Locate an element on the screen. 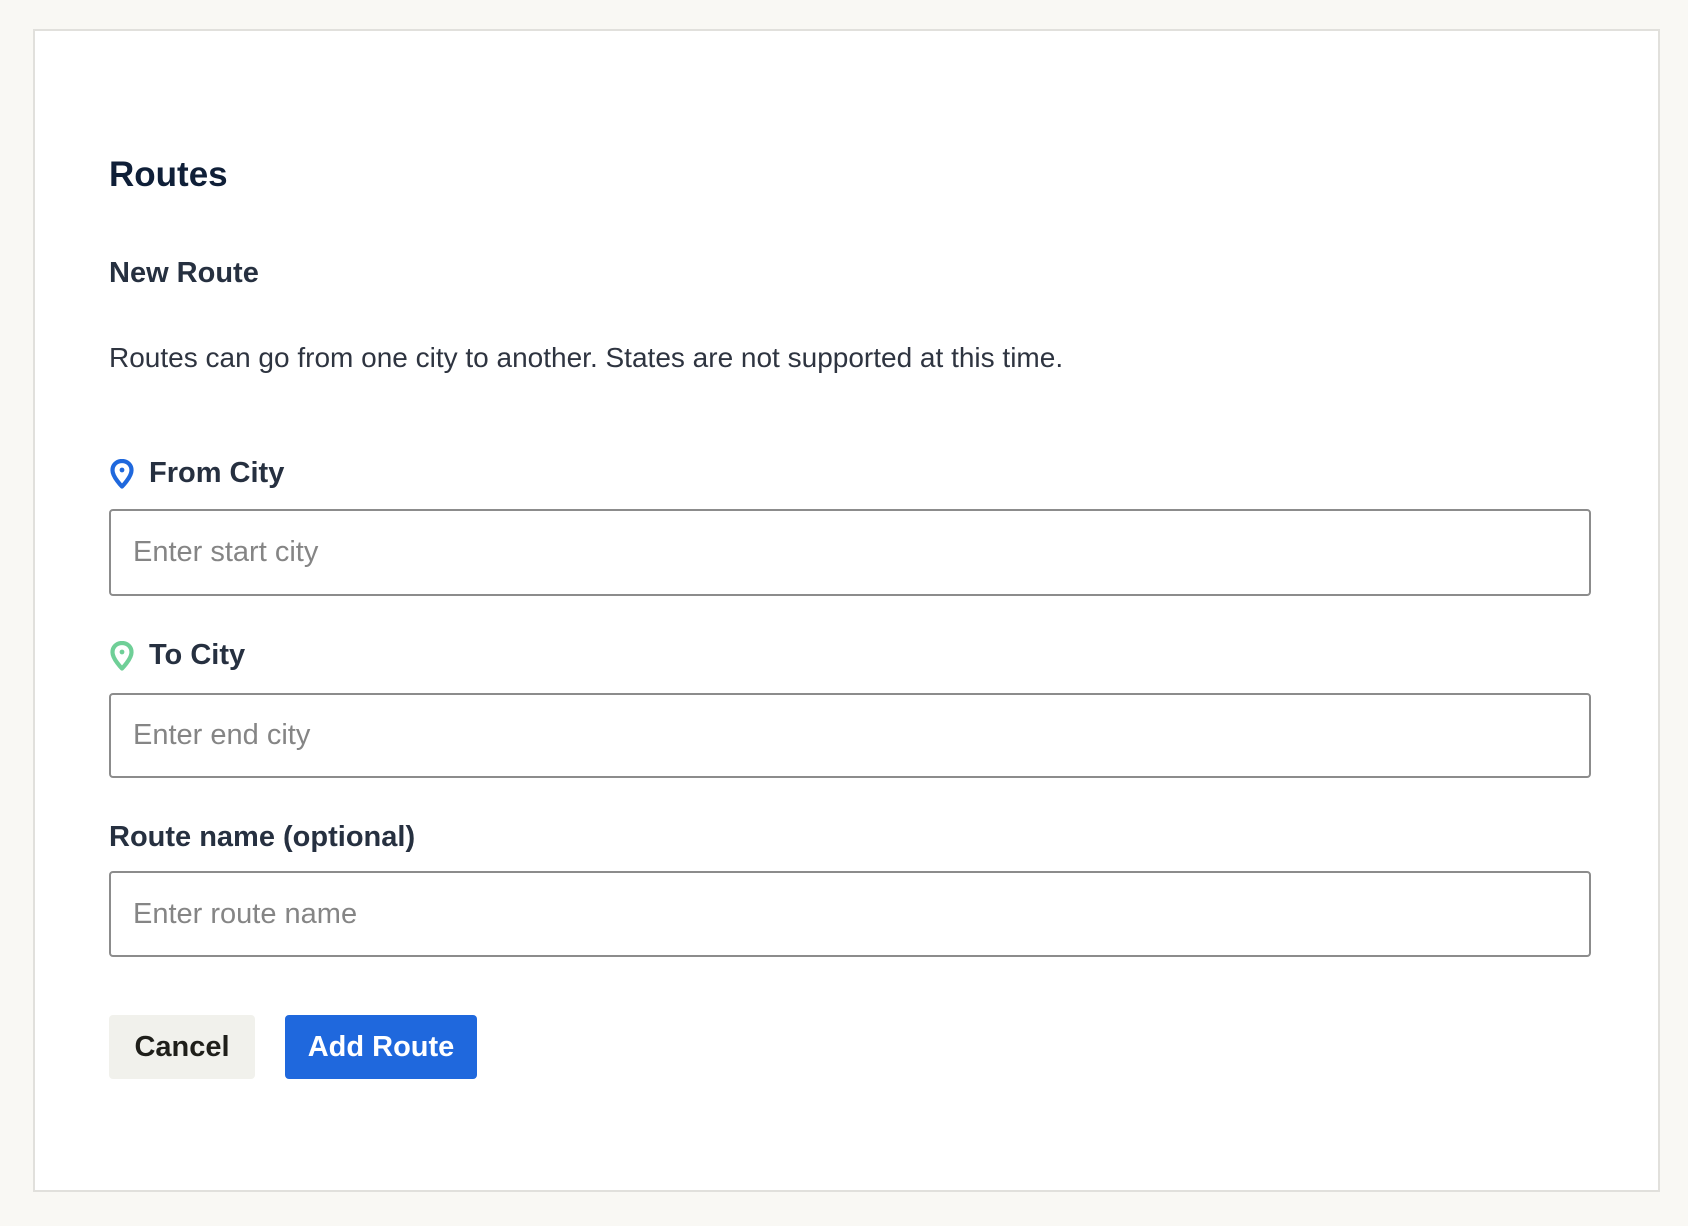 The height and width of the screenshot is (1226, 1688). cancel-button: Cancel is located at coordinates (182, 1047).